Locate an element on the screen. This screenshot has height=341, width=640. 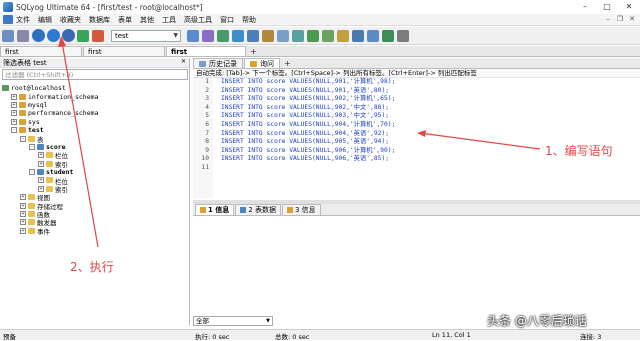
annotation-write-statement: 1、编写语句 is located at coordinates (579, 151).